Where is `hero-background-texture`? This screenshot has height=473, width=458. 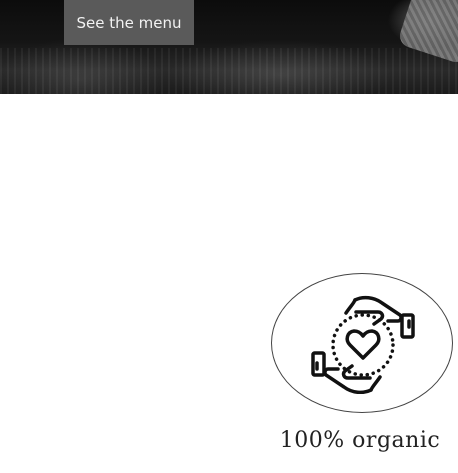
hero-background-texture is located at coordinates (229, 71).